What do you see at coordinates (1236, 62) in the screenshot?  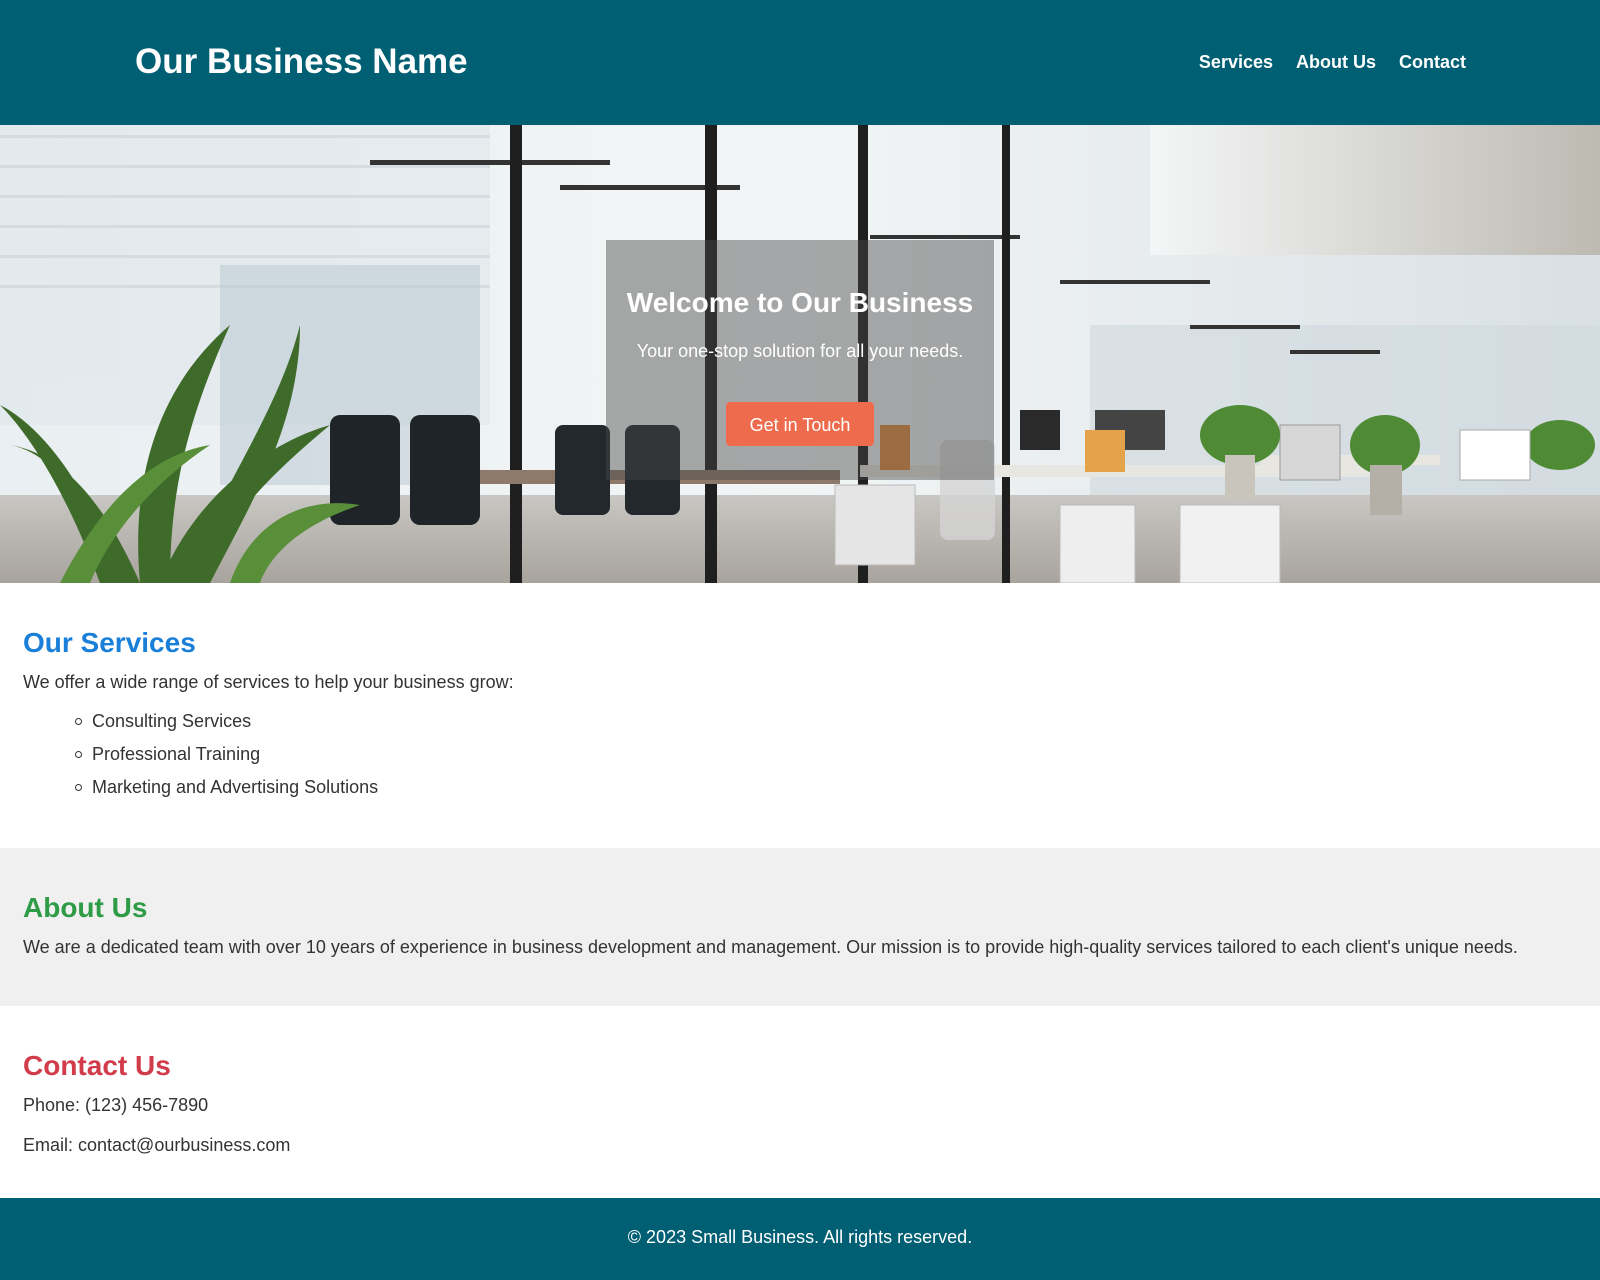 I see `nav-link-services: Services` at bounding box center [1236, 62].